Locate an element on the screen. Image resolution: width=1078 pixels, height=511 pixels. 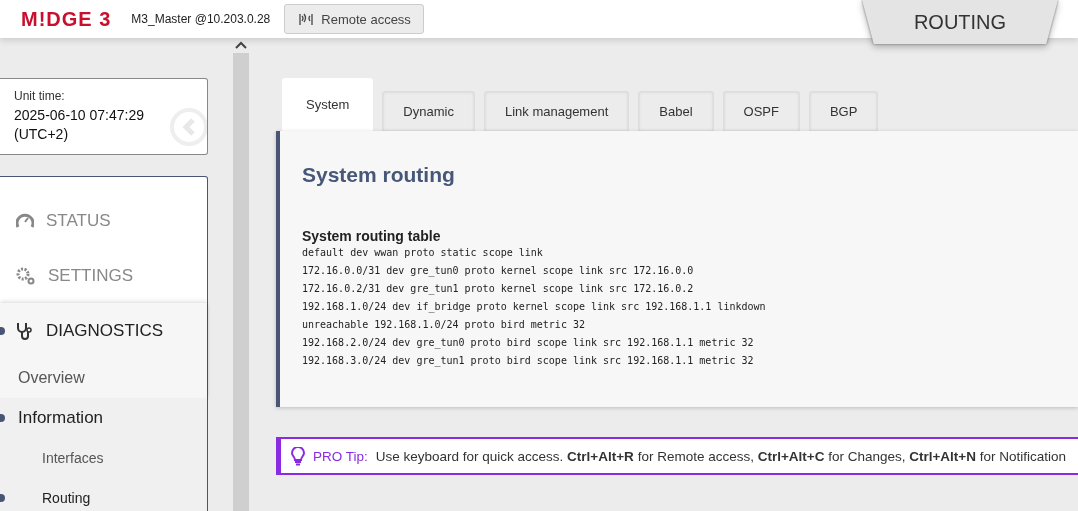
scroll-up-icon is located at coordinates (241, 45).